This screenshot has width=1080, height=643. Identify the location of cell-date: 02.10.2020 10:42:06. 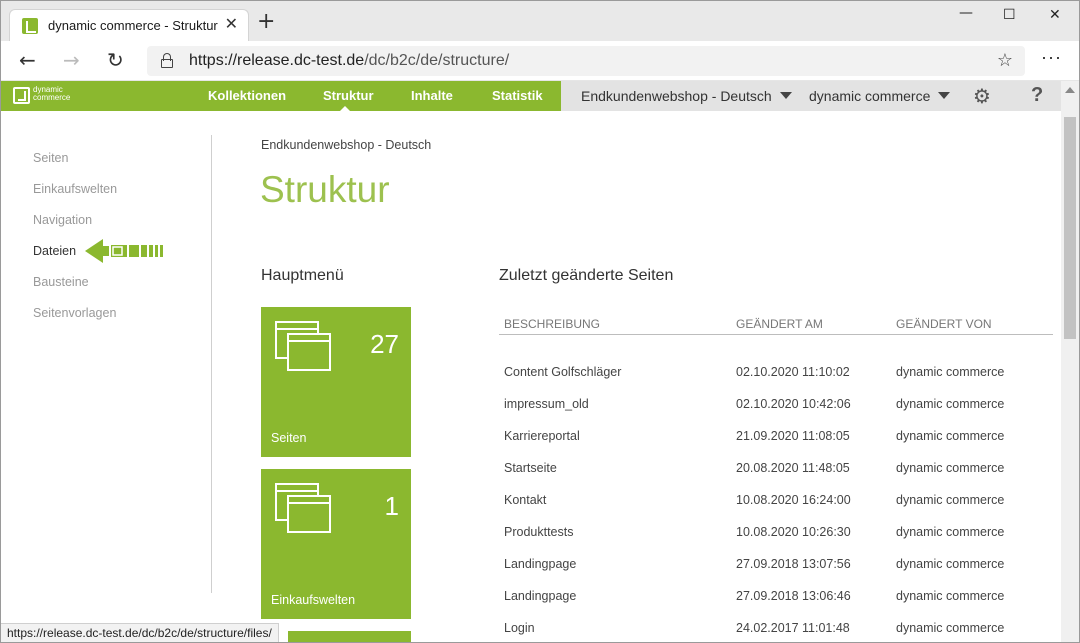
(793, 404).